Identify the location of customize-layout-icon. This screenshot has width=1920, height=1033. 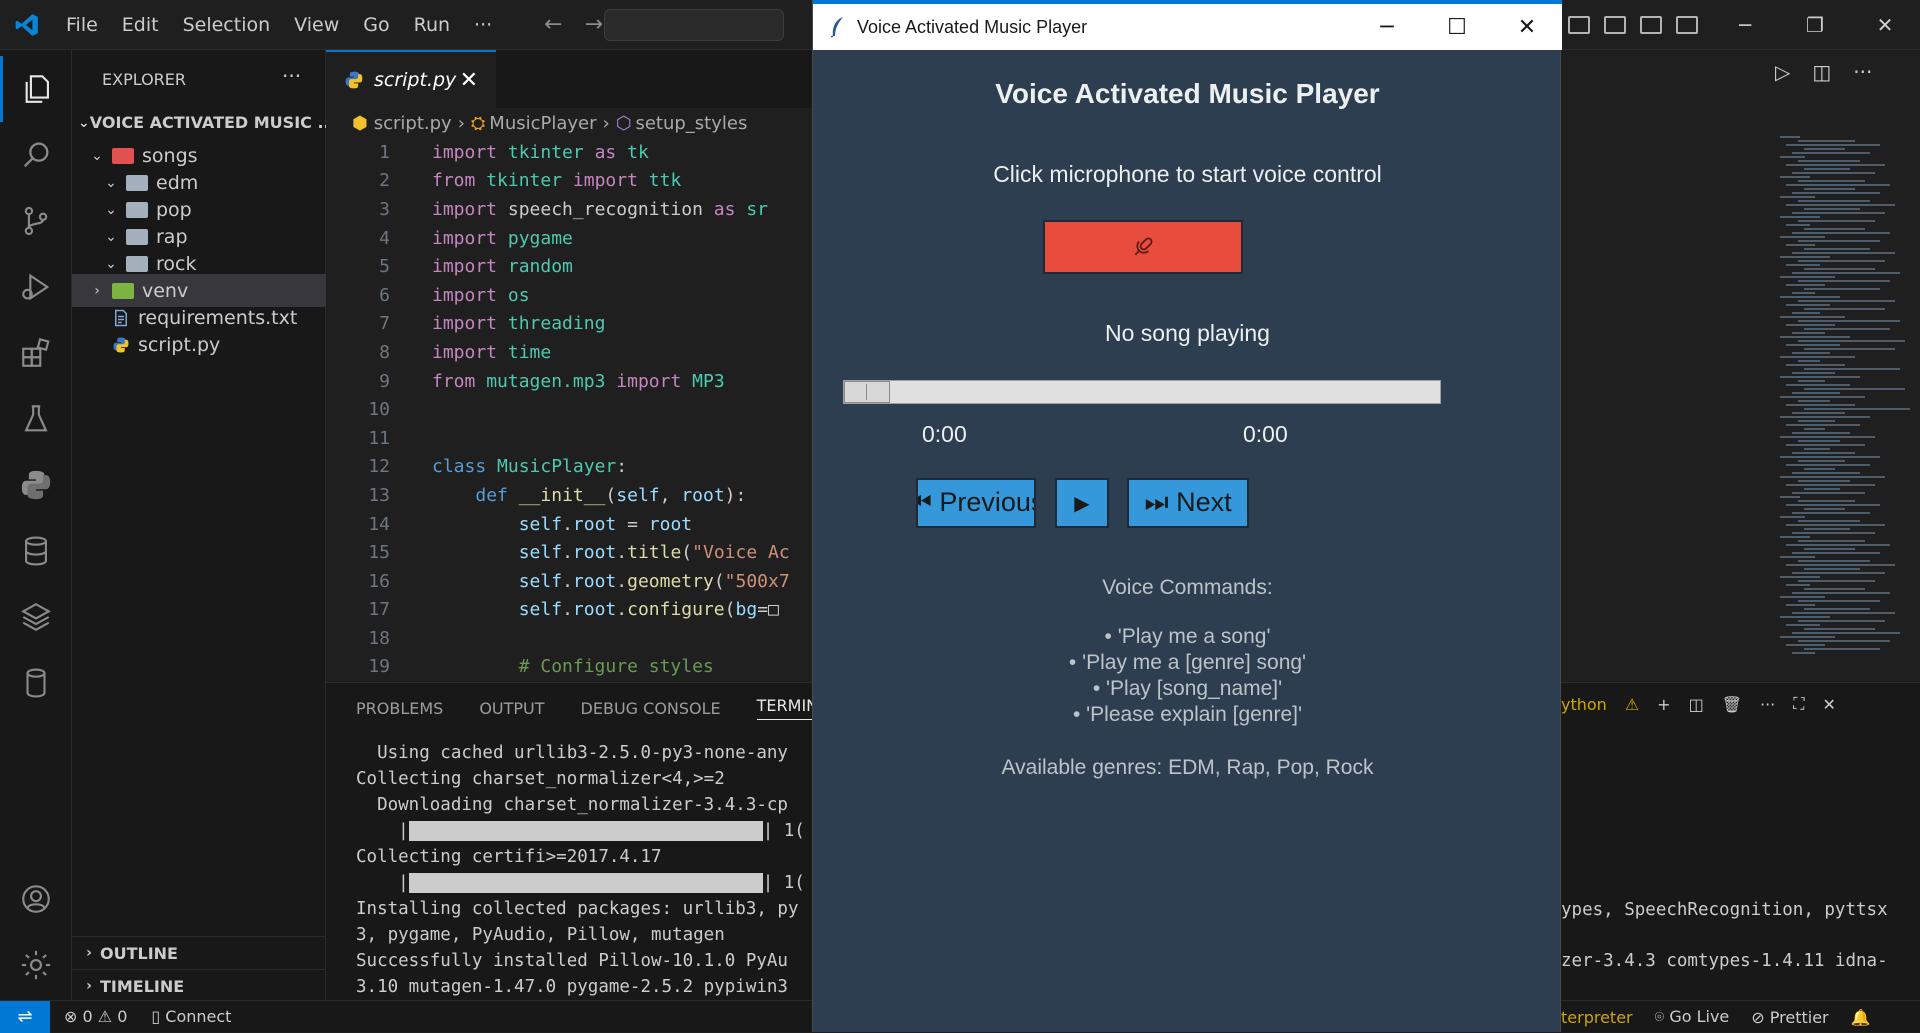
(1579, 25).